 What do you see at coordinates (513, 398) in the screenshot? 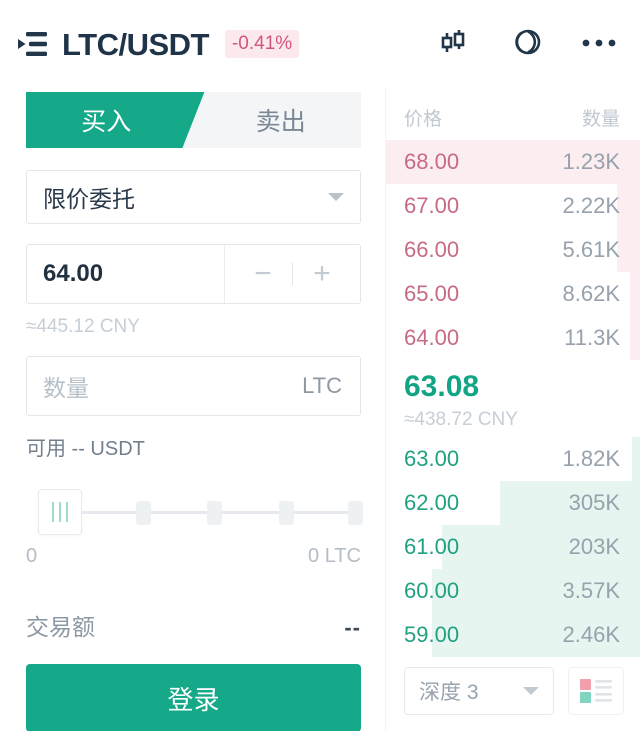
I see `last-price-box: 63.08 ≈438.72 CNY` at bounding box center [513, 398].